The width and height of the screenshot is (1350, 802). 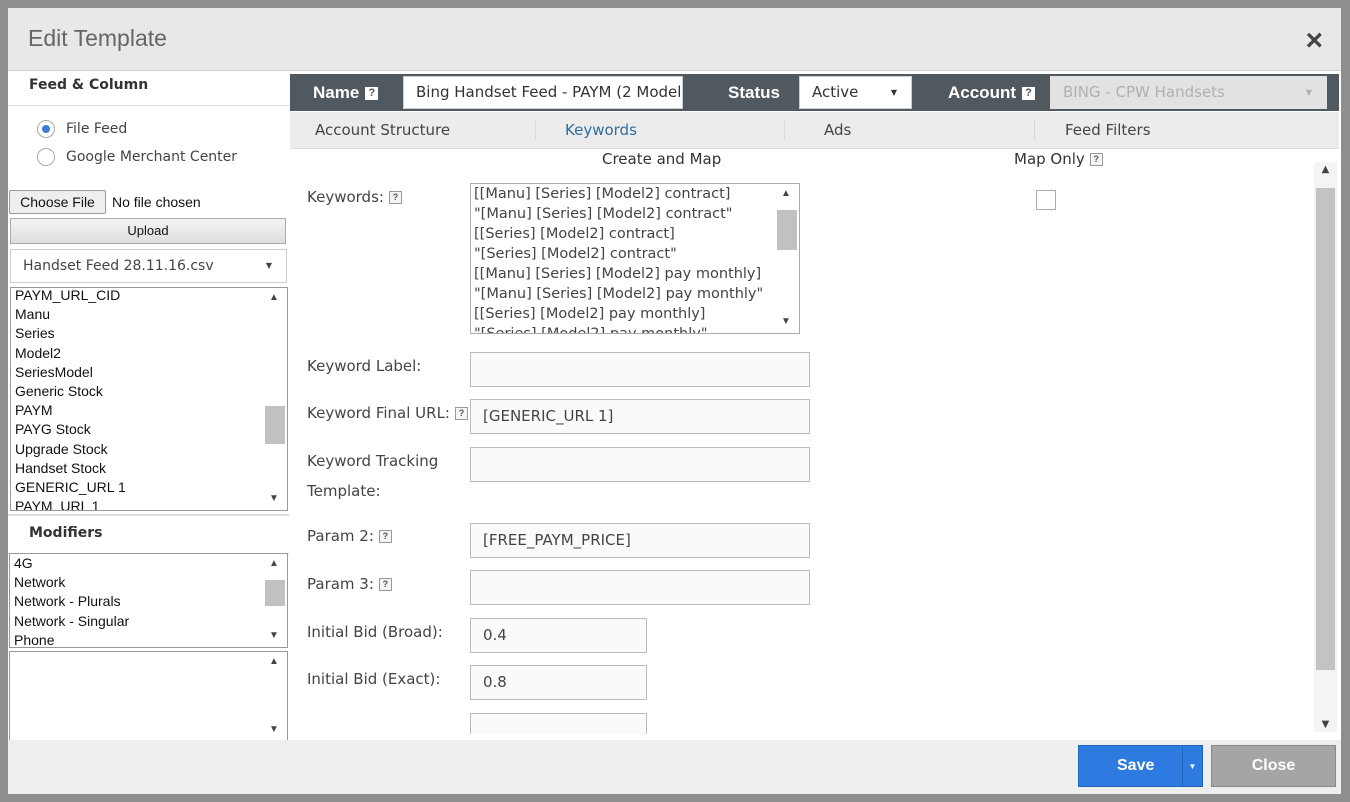 I want to click on modifier-list-item: Network - Plurals, so click(x=136, y=601).